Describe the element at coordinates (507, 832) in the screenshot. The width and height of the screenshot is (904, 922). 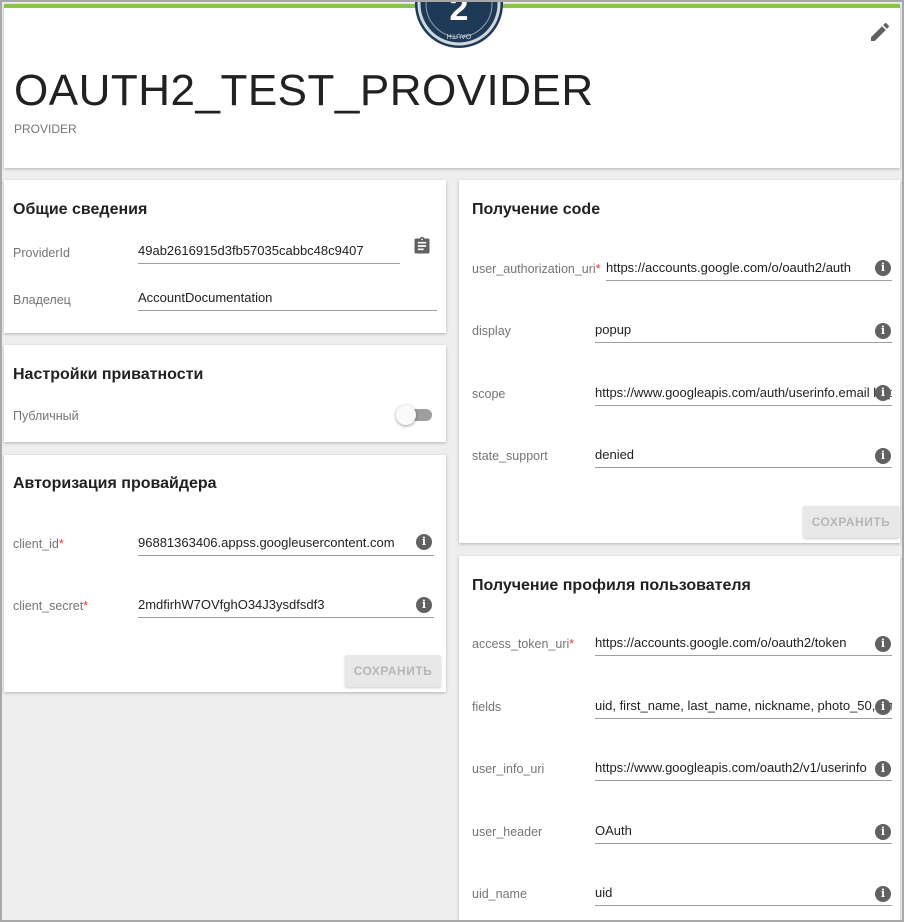
I see `user-header-label: user_header` at that location.